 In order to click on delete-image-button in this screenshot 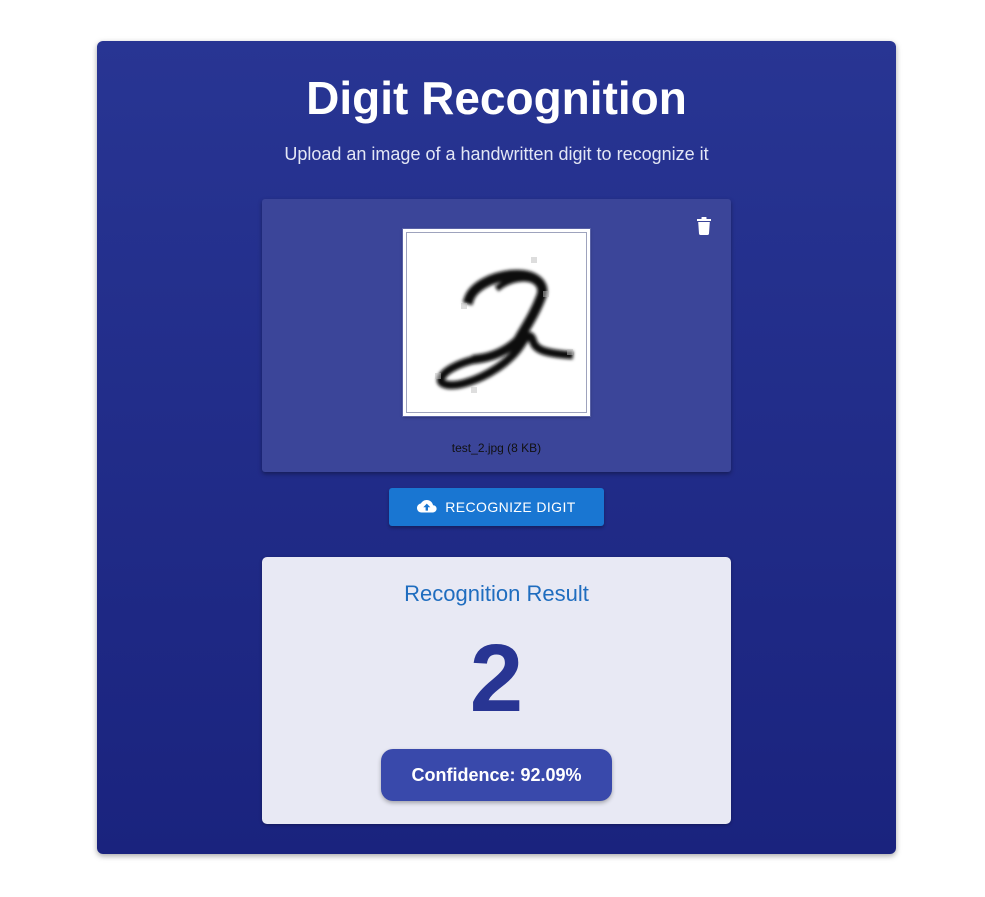, I will do `click(704, 226)`.